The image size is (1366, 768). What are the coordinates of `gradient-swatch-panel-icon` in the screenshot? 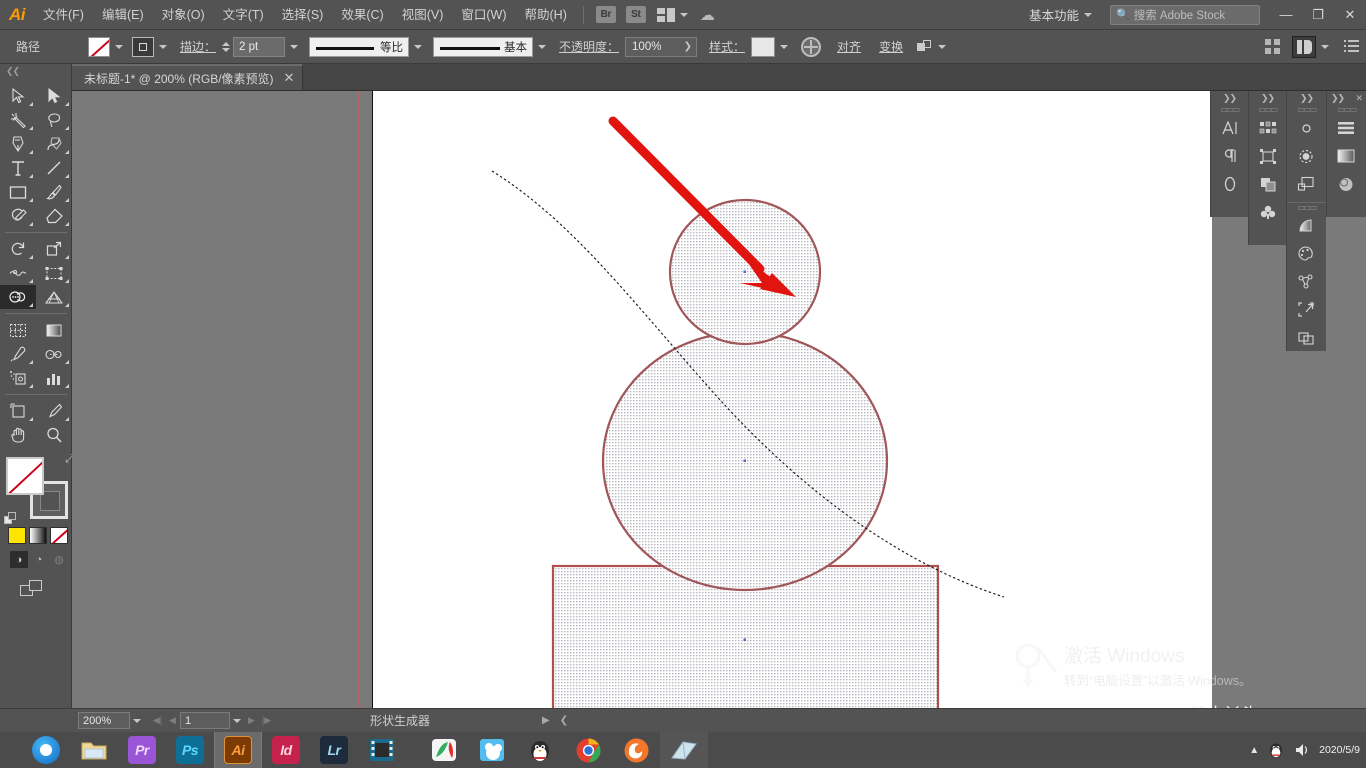 It's located at (1346, 156).